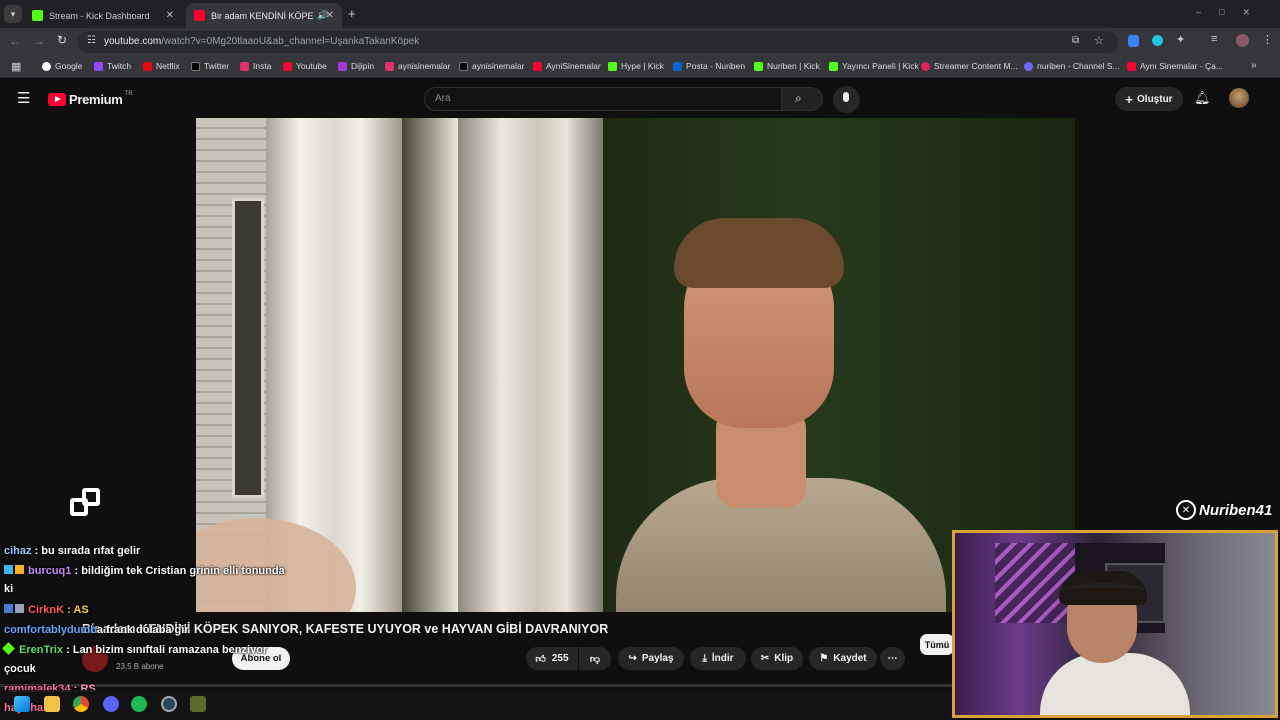 Image resolution: width=1280 pixels, height=720 pixels. I want to click on file-explorer-icon, so click(52, 704).